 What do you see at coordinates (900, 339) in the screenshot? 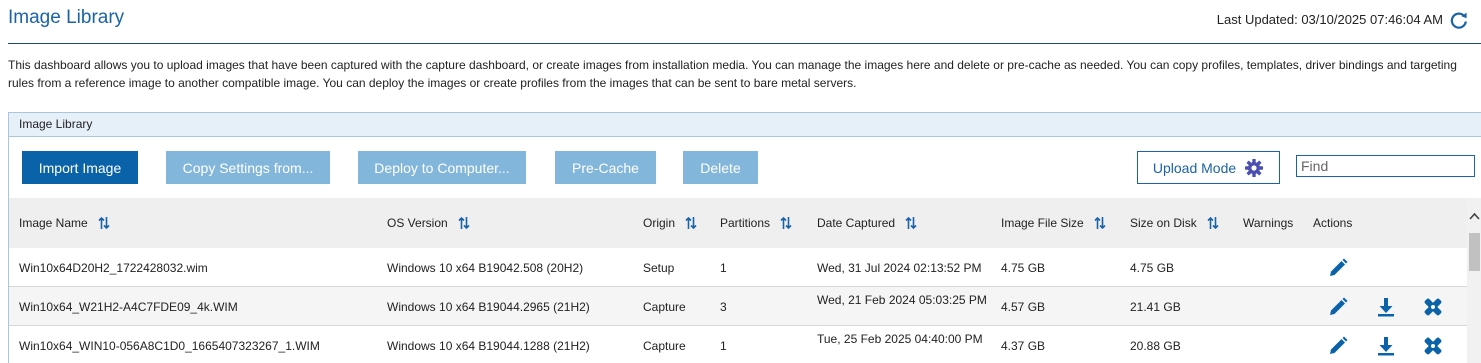
I see `cell-date-captured: Tue, 25 Feb 2025 04:40:00 PM` at bounding box center [900, 339].